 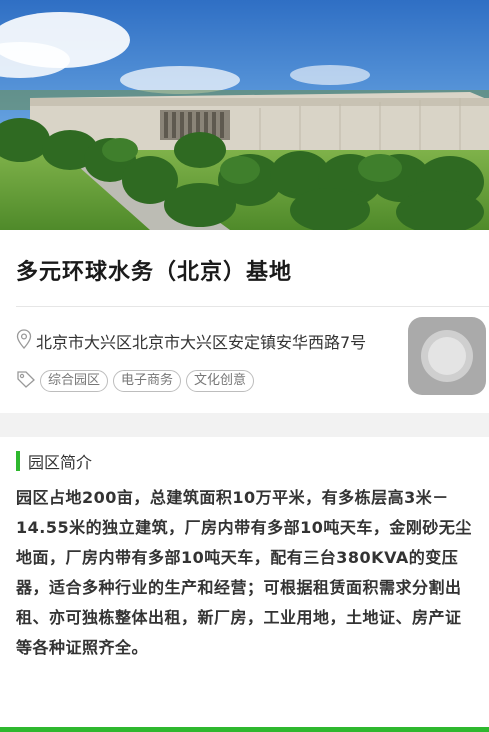 I want to click on tag-item: 电子商务, so click(x=147, y=381).